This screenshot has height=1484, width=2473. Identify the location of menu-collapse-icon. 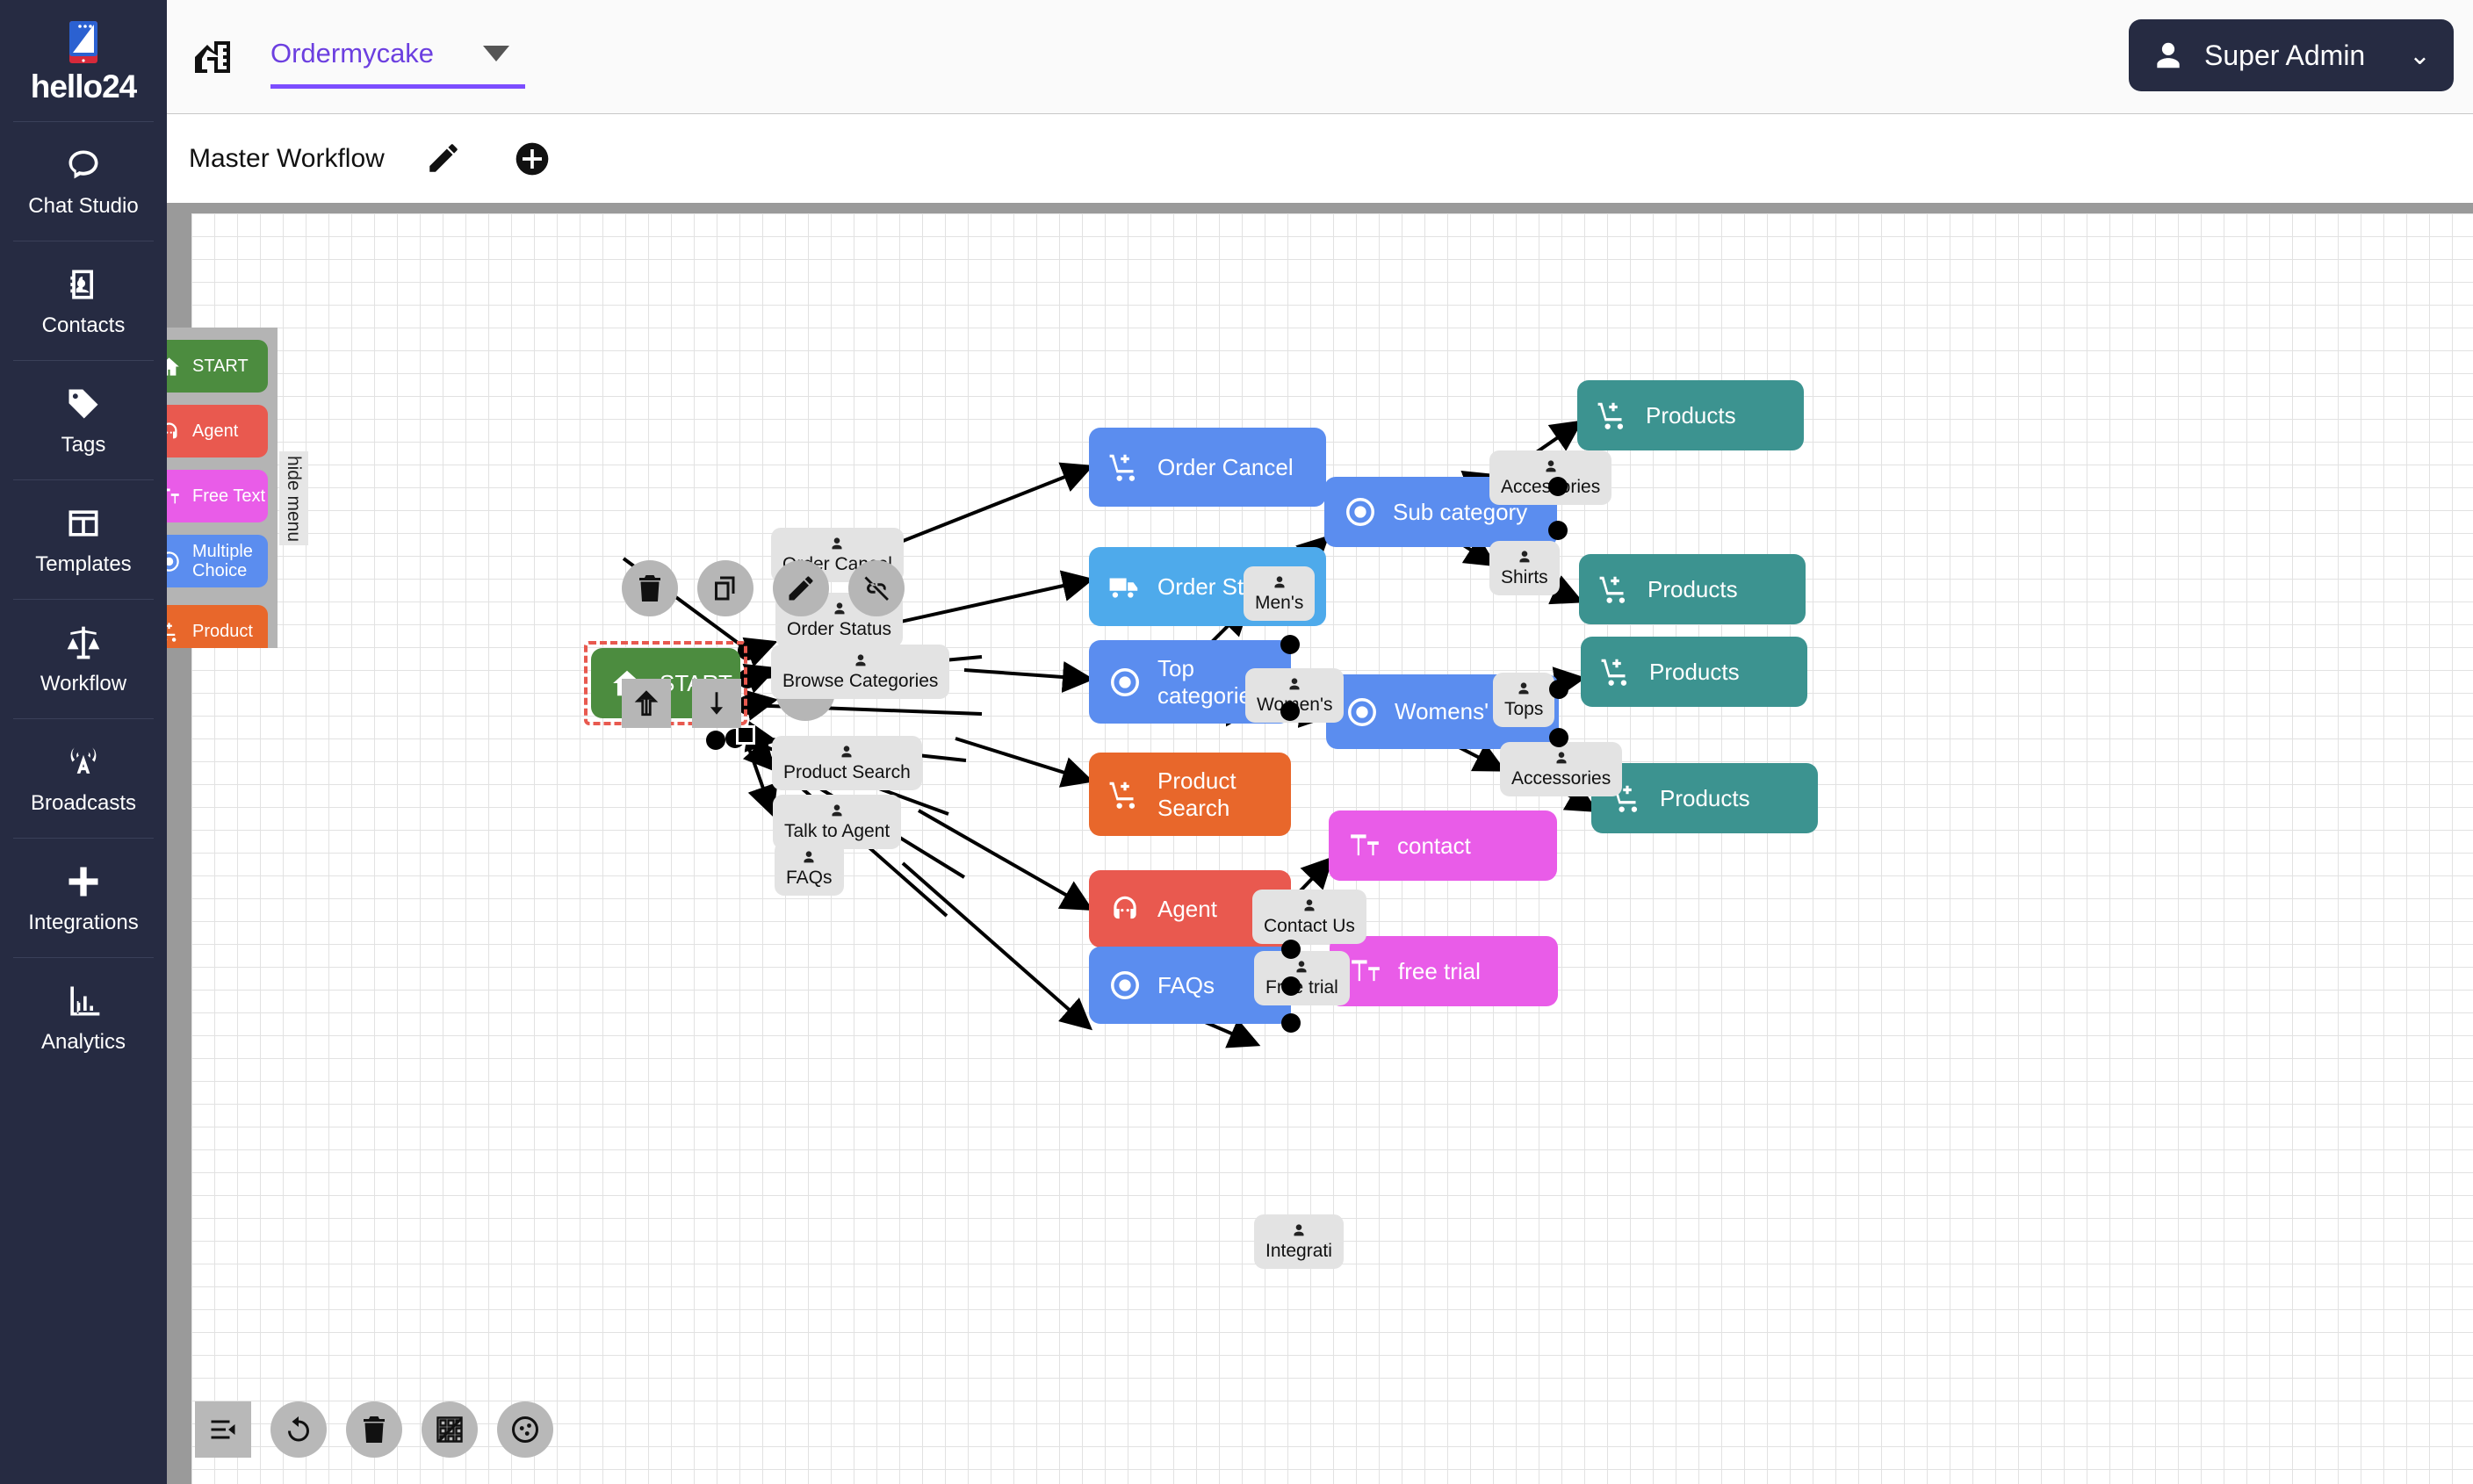
(223, 1429).